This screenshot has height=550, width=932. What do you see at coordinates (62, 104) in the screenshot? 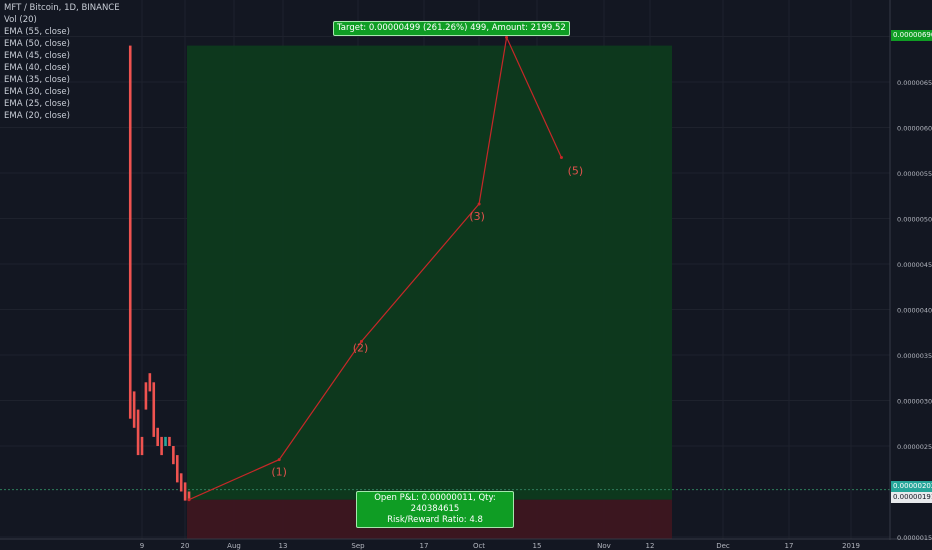
I see `indicator-item: EMA (25, close)` at bounding box center [62, 104].